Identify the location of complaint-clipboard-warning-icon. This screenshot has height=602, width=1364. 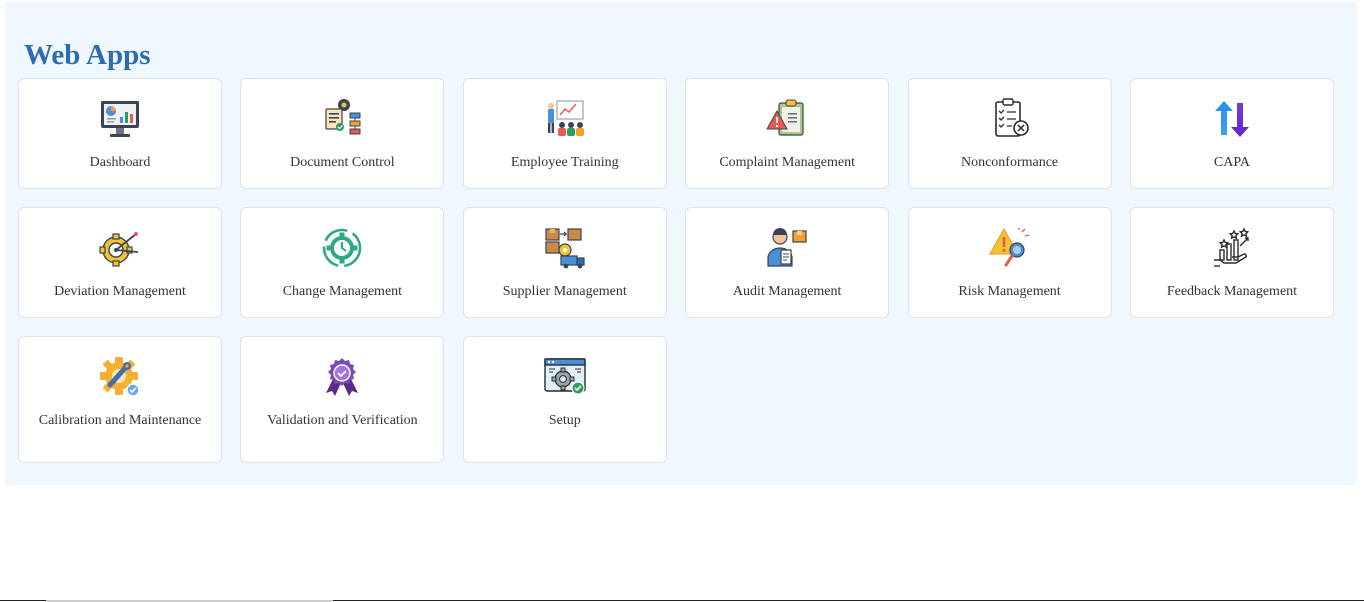
(787, 119).